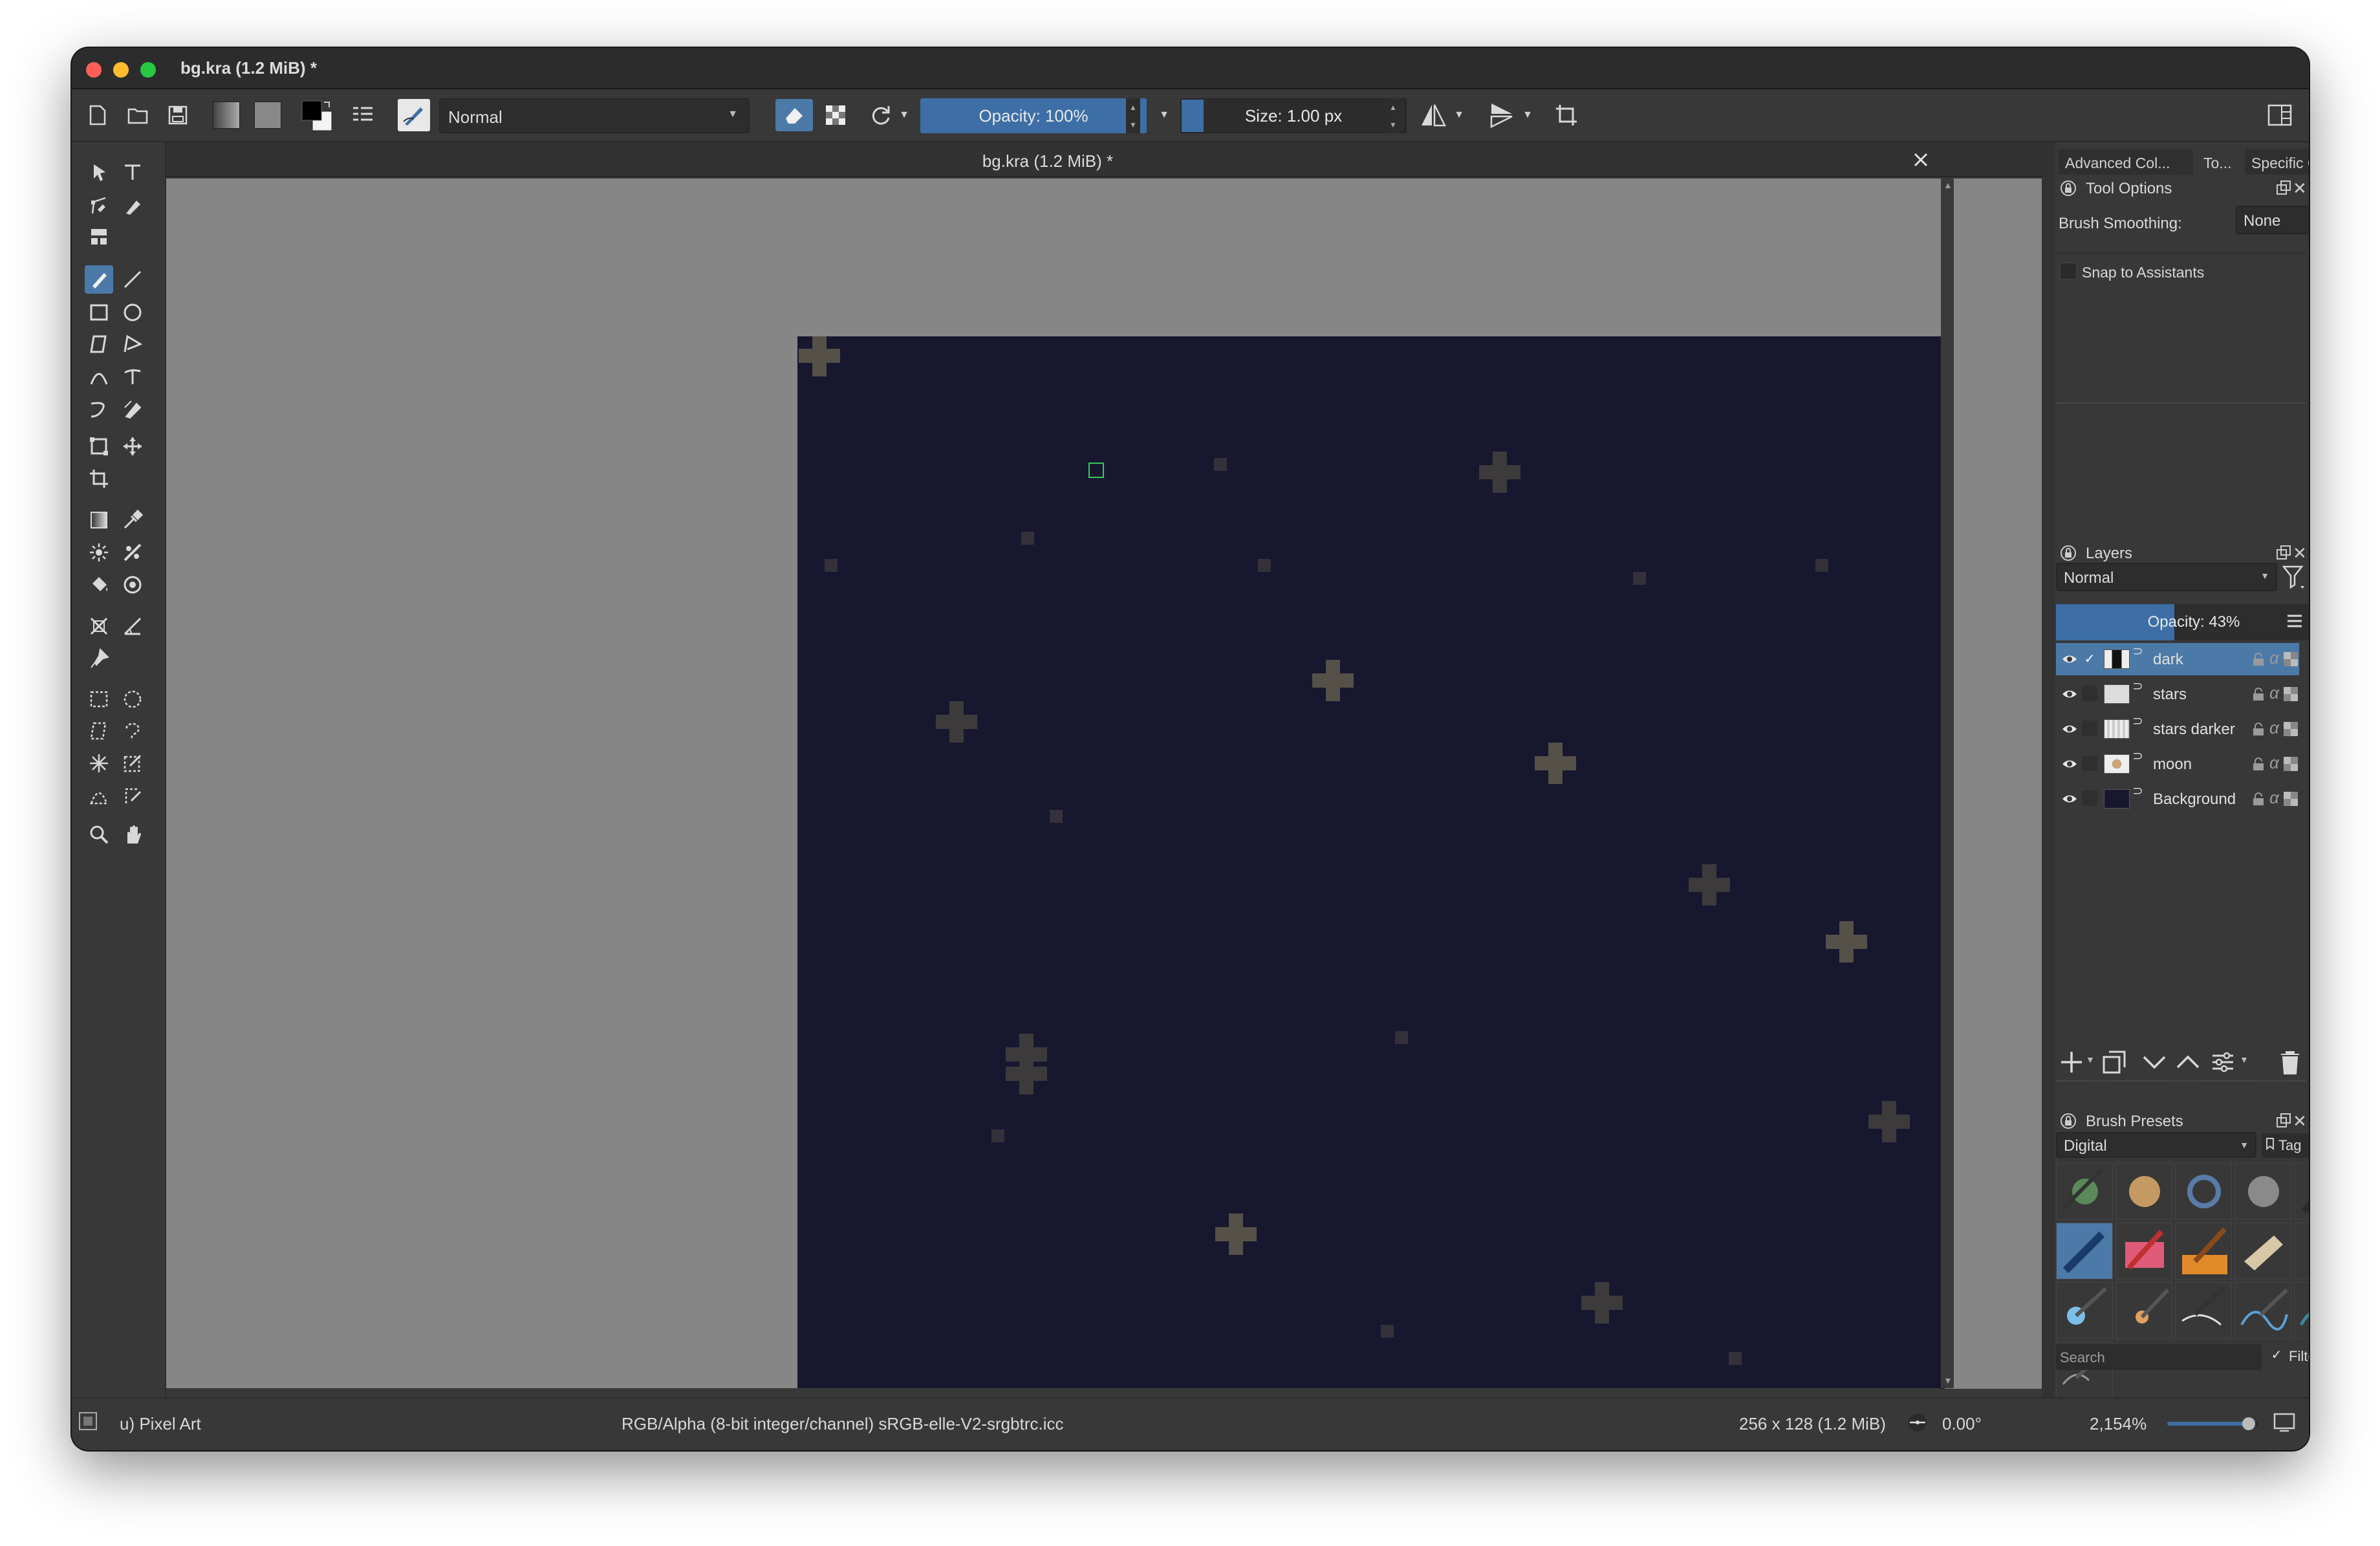  Describe the element at coordinates (99, 731) in the screenshot. I see `polygon-select-icon` at that location.